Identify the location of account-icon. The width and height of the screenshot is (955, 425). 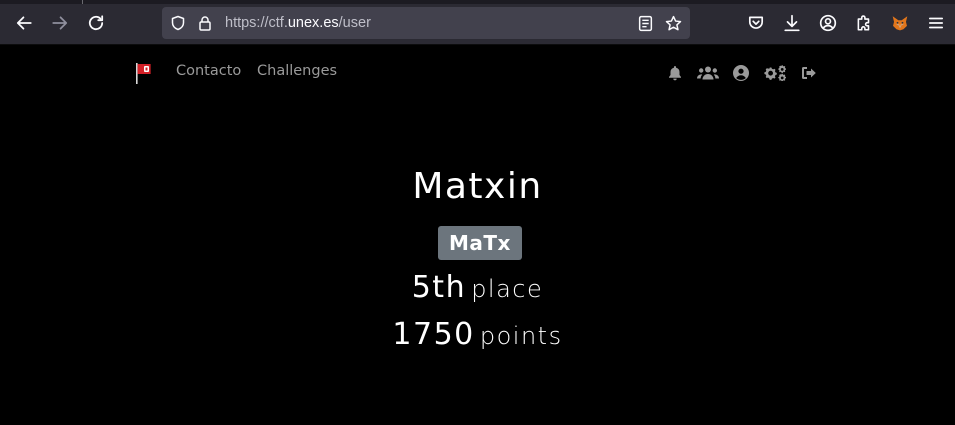
(828, 23).